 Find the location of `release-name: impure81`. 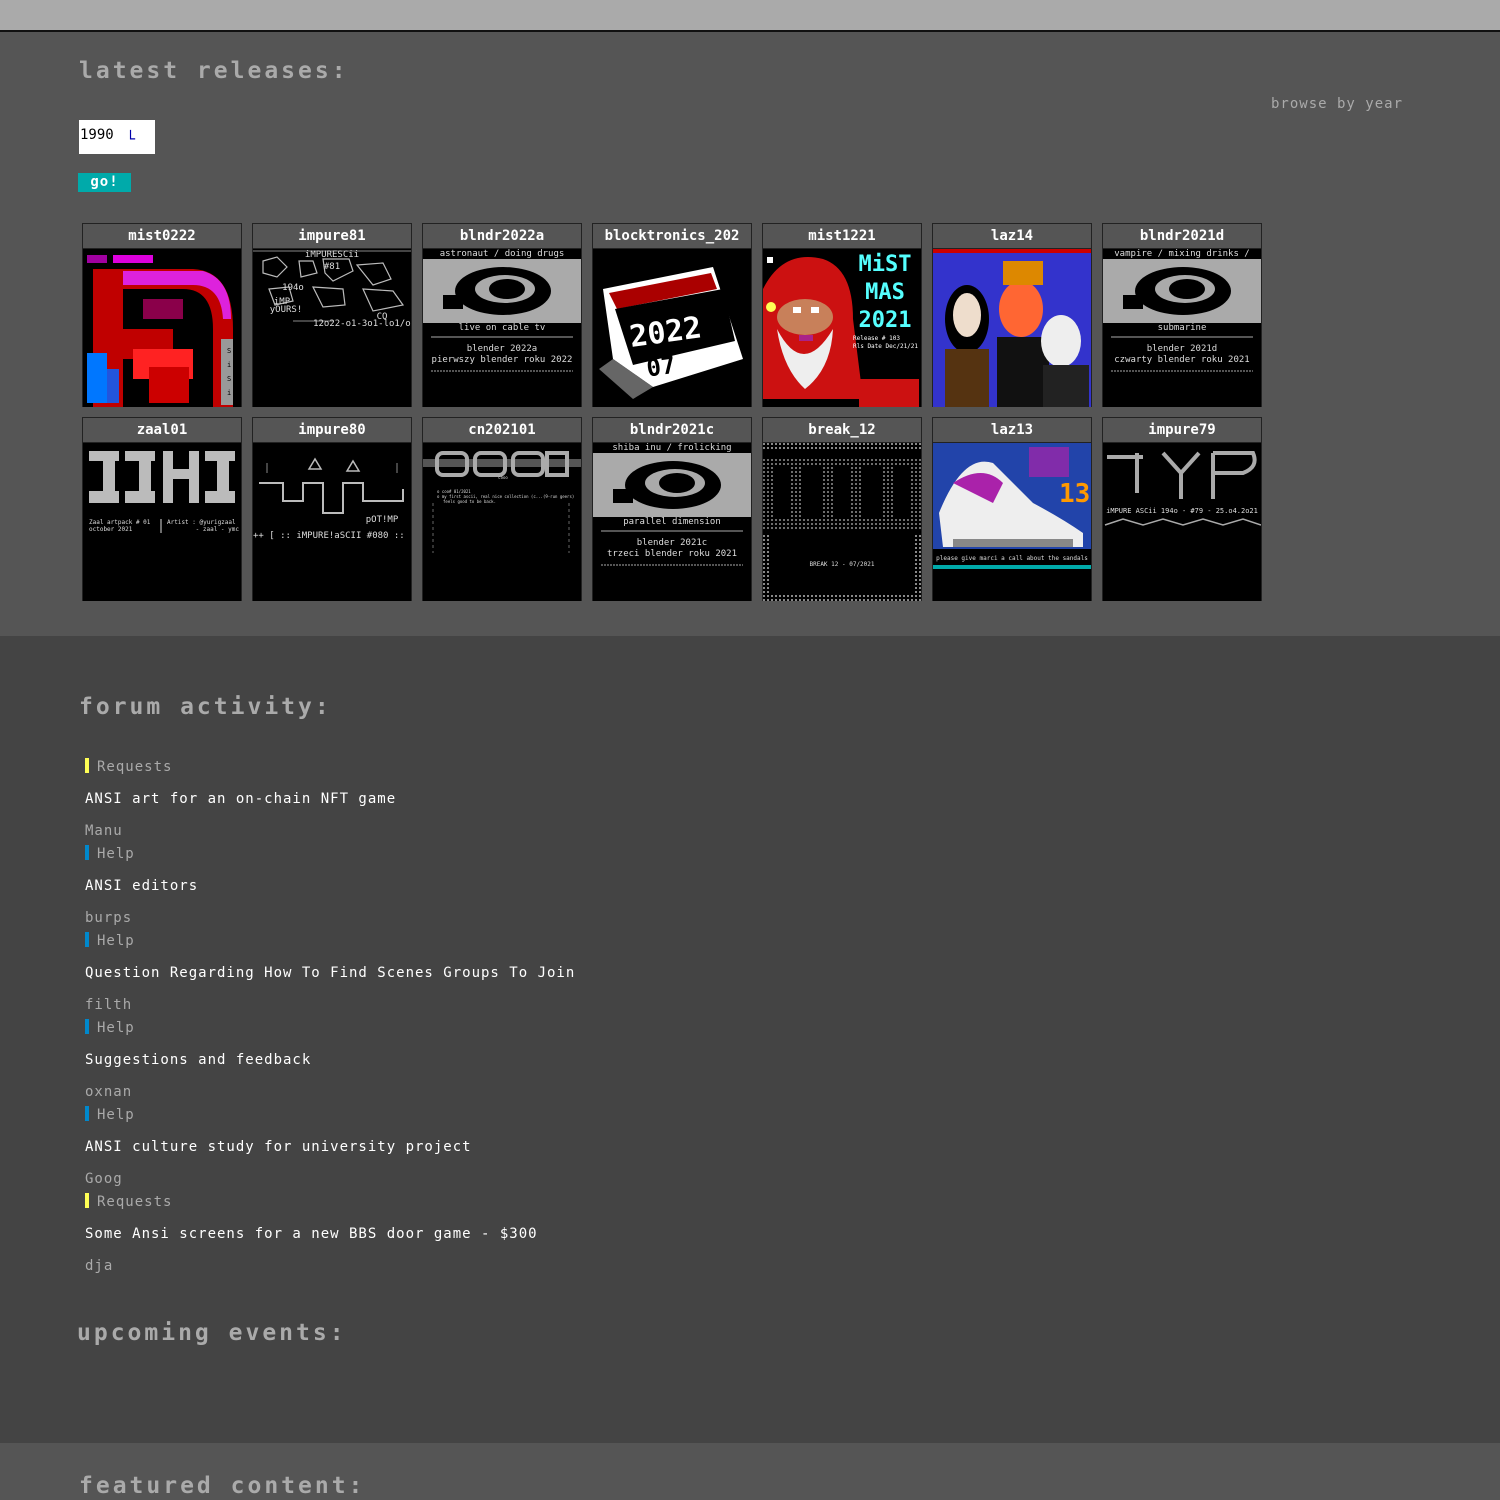

release-name: impure81 is located at coordinates (332, 236).